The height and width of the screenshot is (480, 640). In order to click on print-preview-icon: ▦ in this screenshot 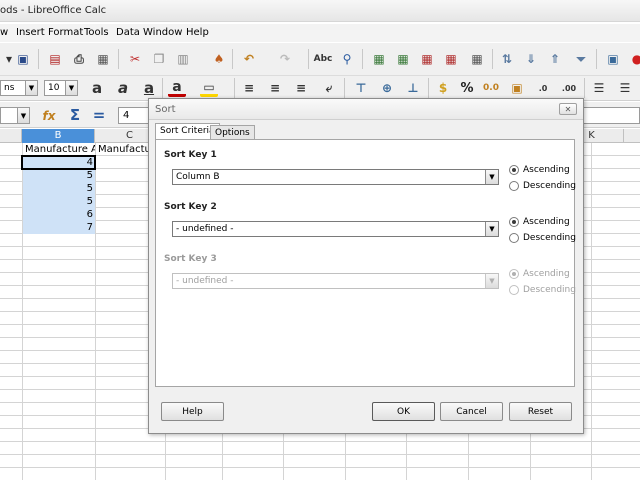, I will do `click(103, 59)`.